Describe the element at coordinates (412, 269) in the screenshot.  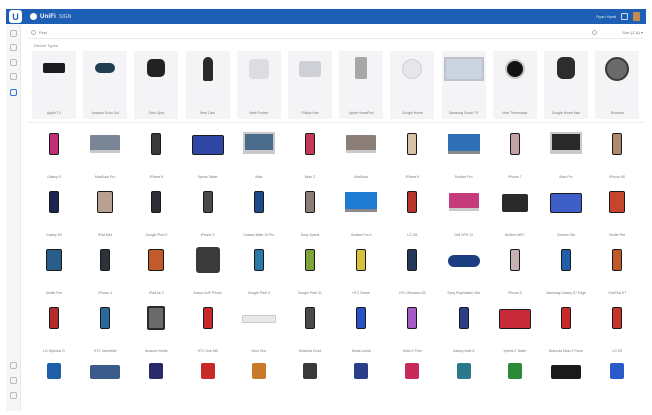
I see `device-type-tile: HTC Windows 8X` at that location.